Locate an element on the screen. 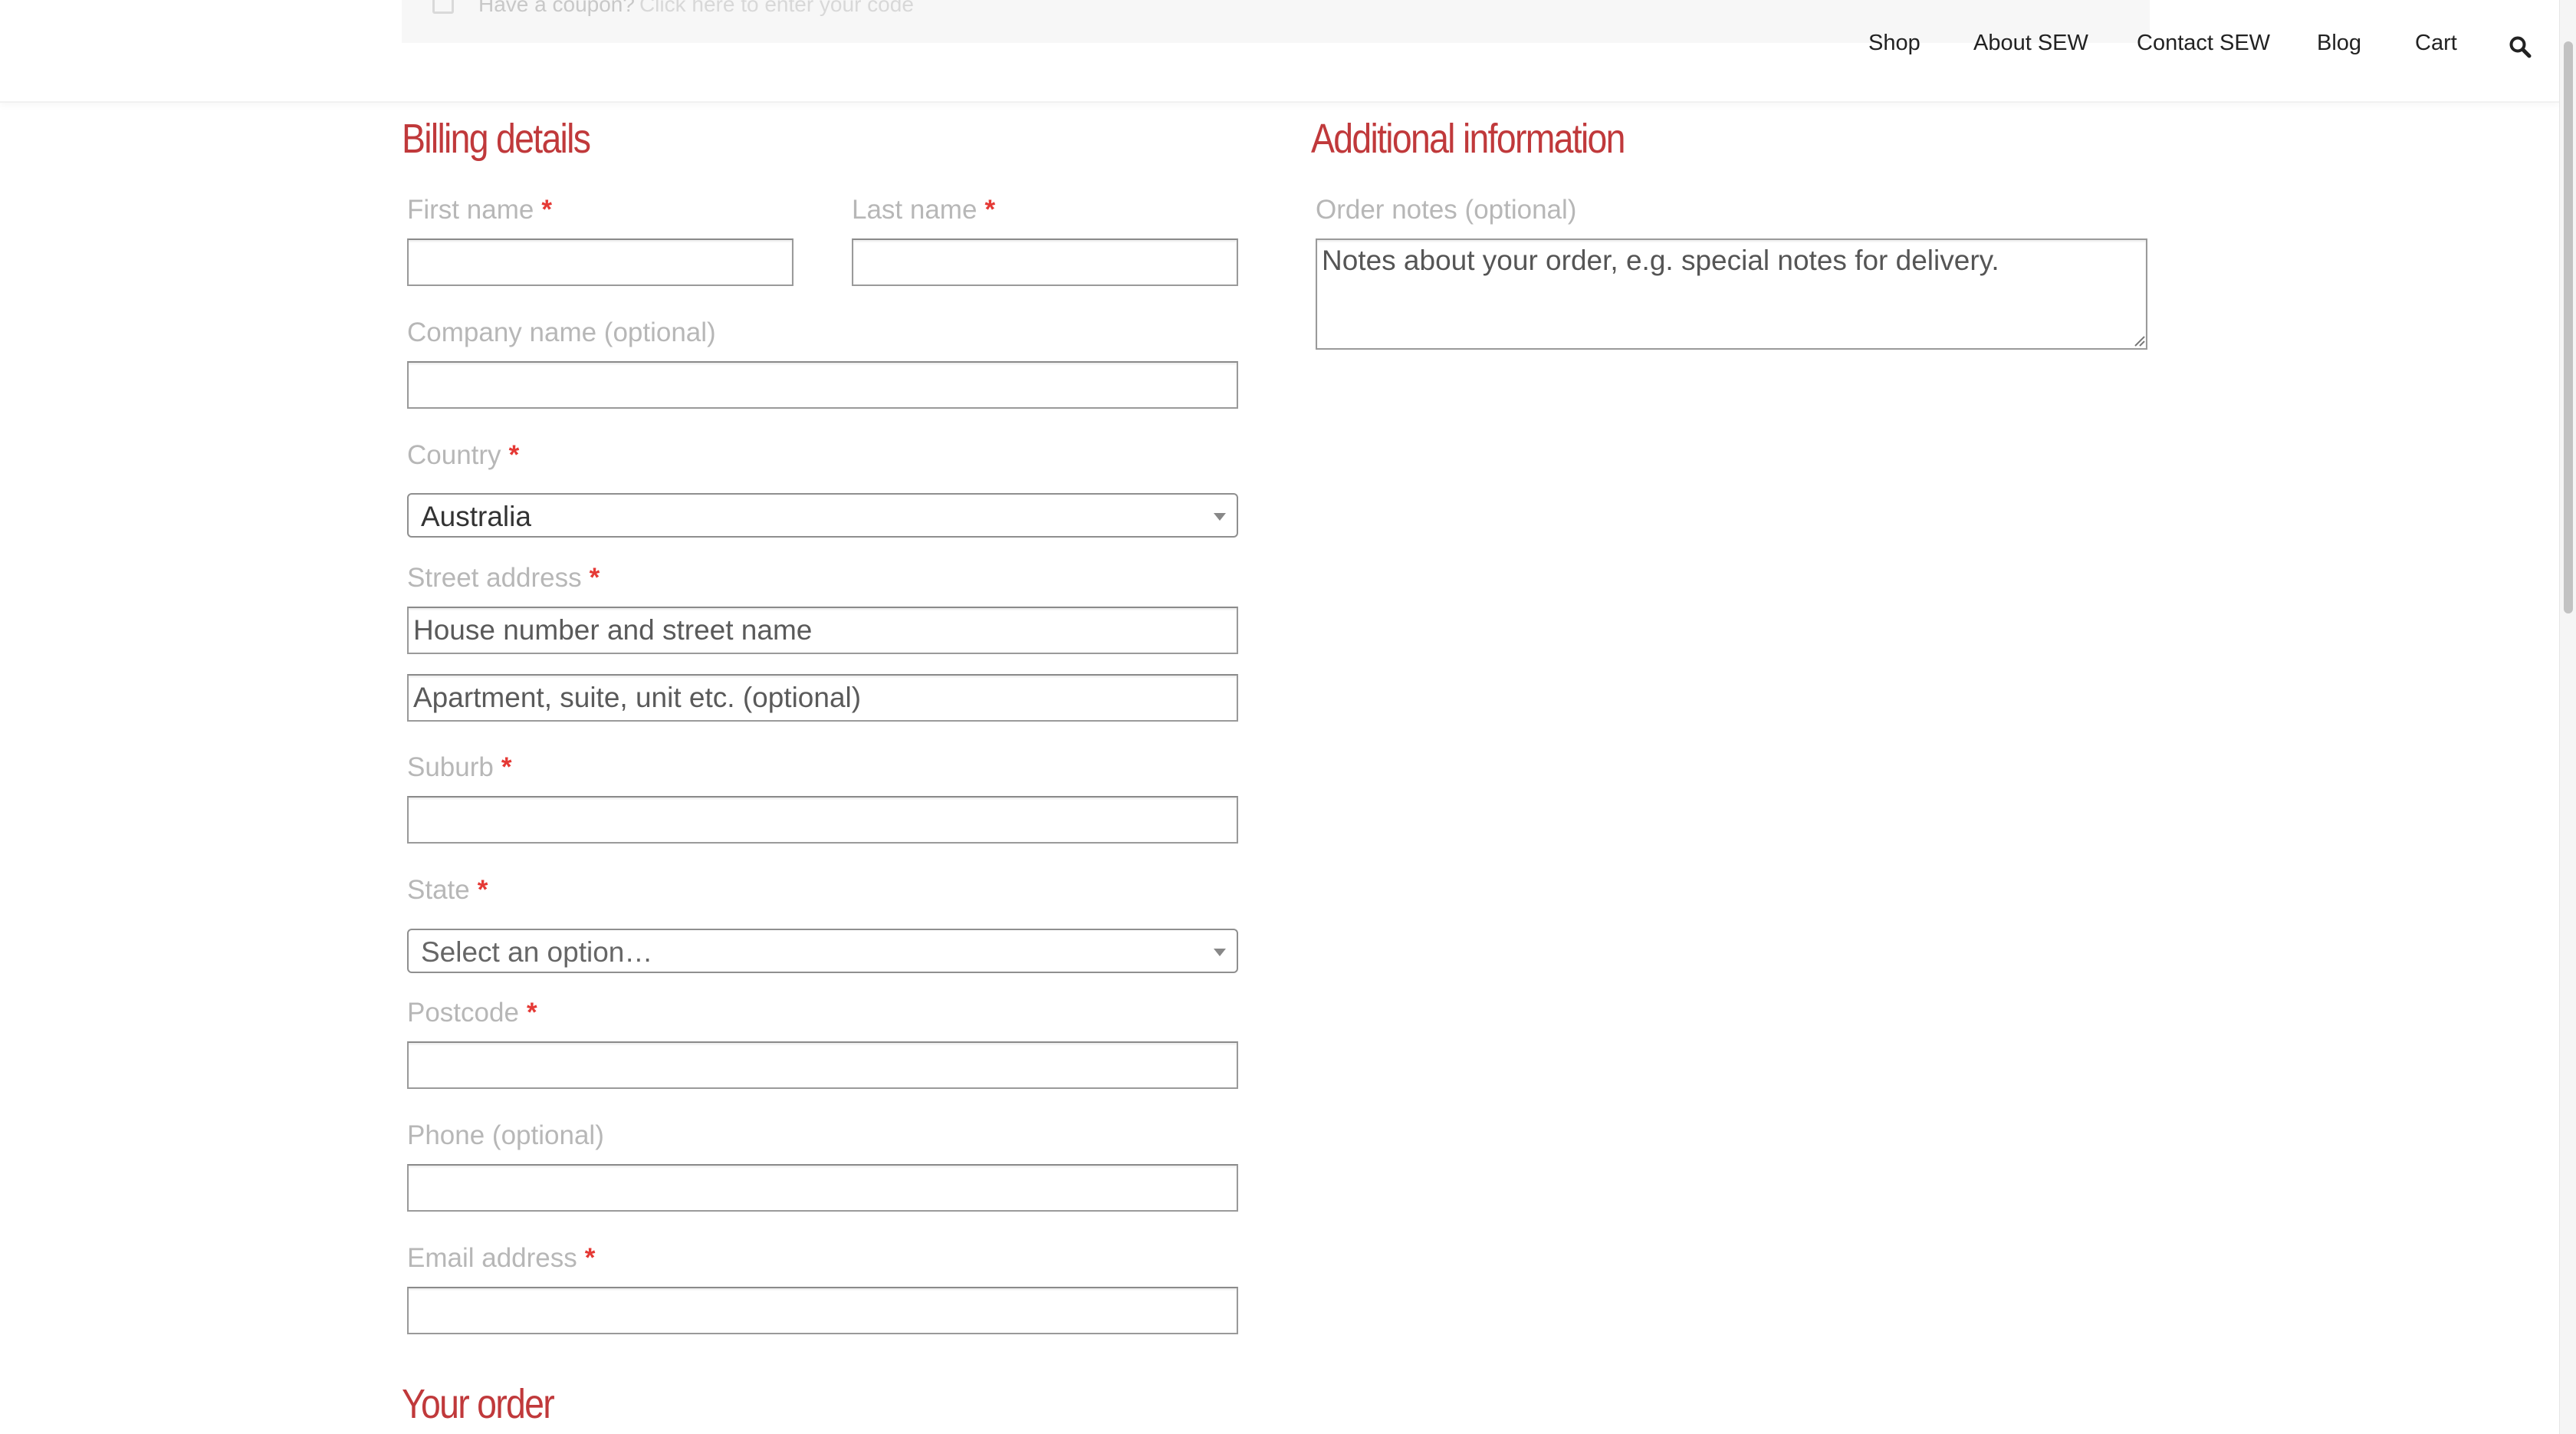  last-name-label: Last name * is located at coordinates (923, 210).